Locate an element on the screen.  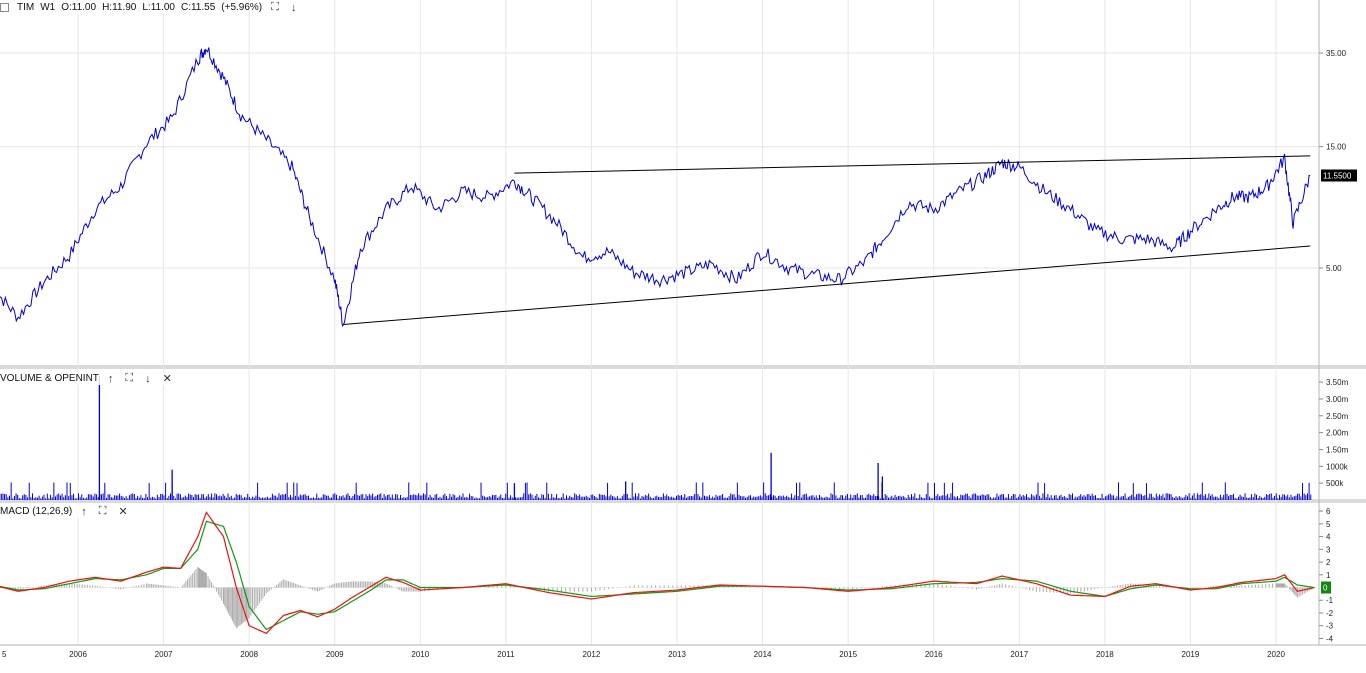
volume-tick-label: 1.50m is located at coordinates (1337, 449).